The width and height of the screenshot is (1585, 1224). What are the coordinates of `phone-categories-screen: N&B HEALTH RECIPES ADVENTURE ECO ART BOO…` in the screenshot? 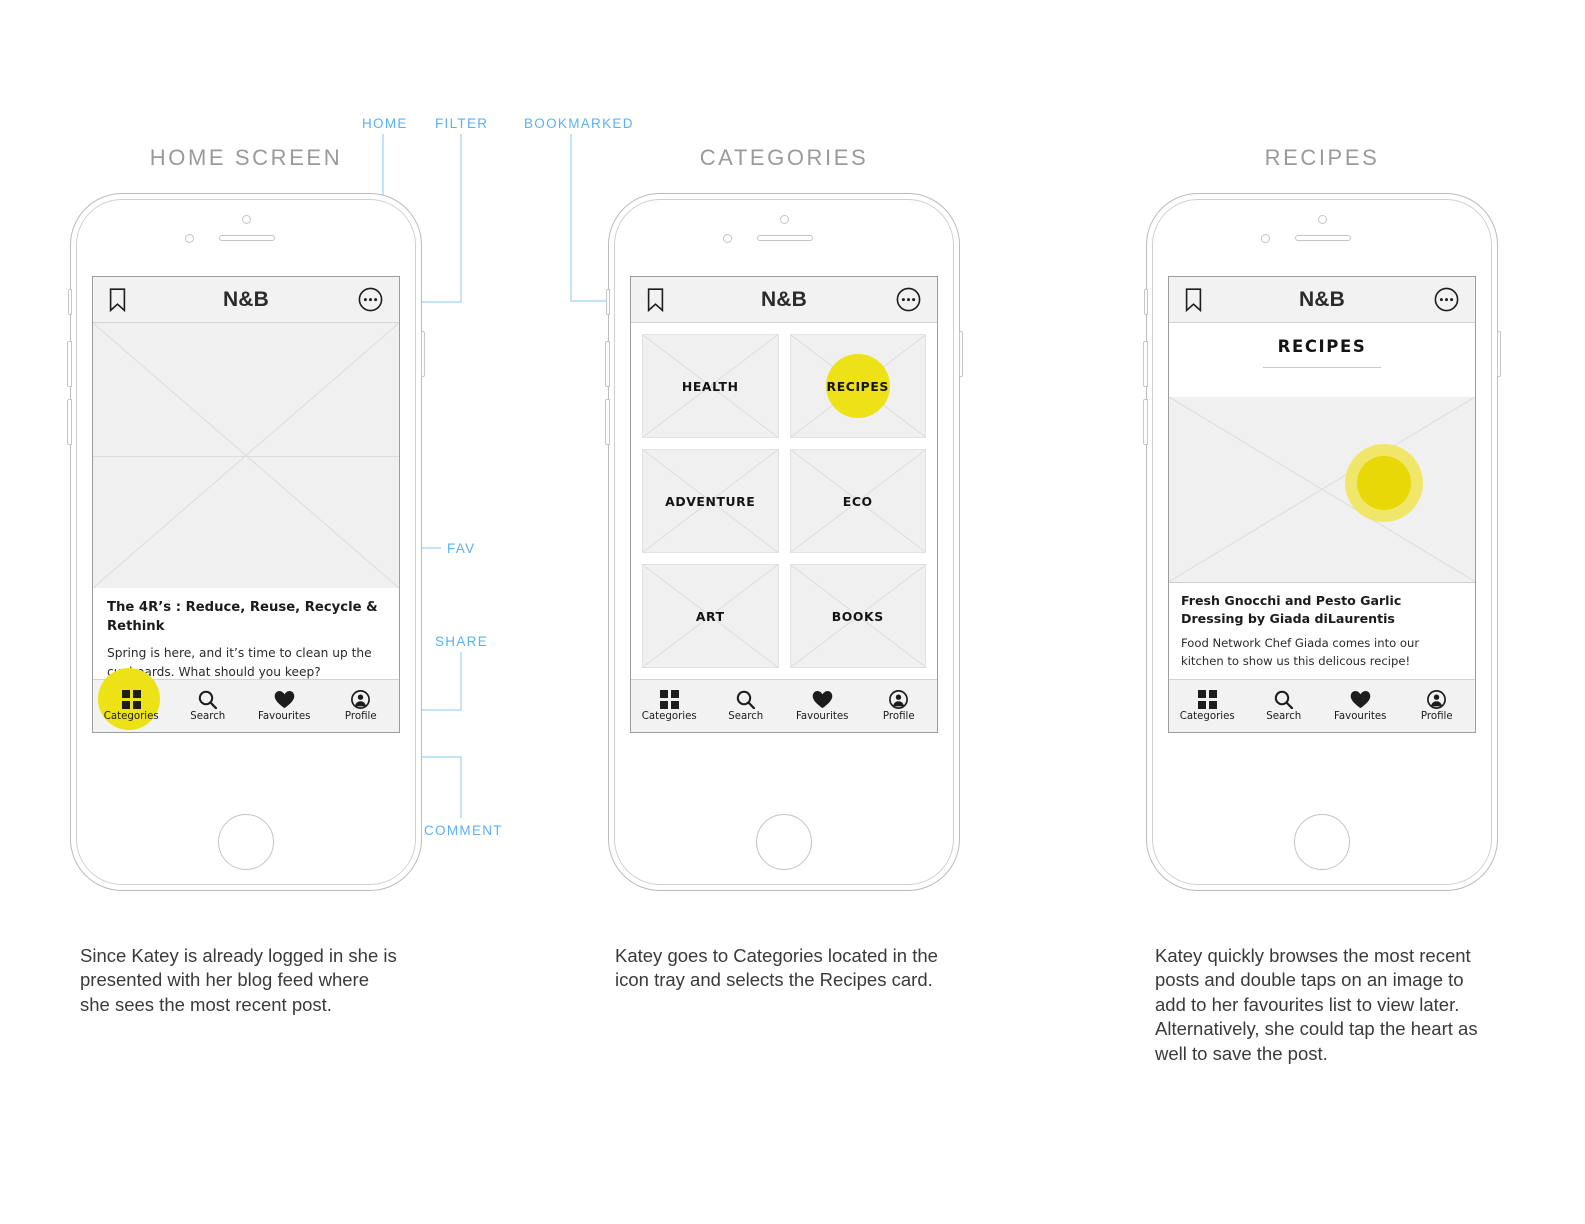 It's located at (784, 542).